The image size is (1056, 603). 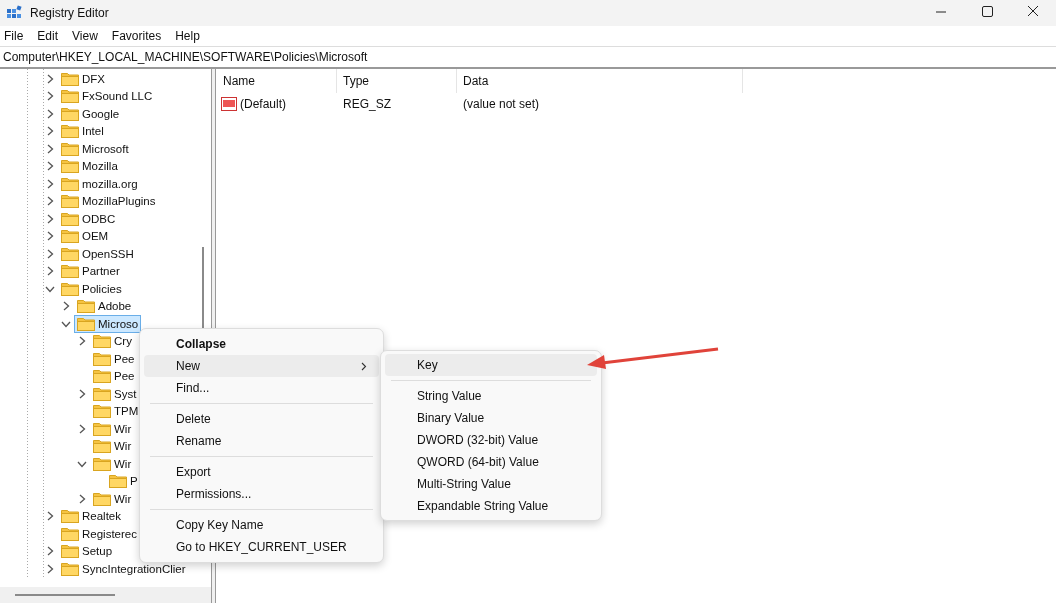 I want to click on tree-item: Mozilla, so click(x=89, y=166).